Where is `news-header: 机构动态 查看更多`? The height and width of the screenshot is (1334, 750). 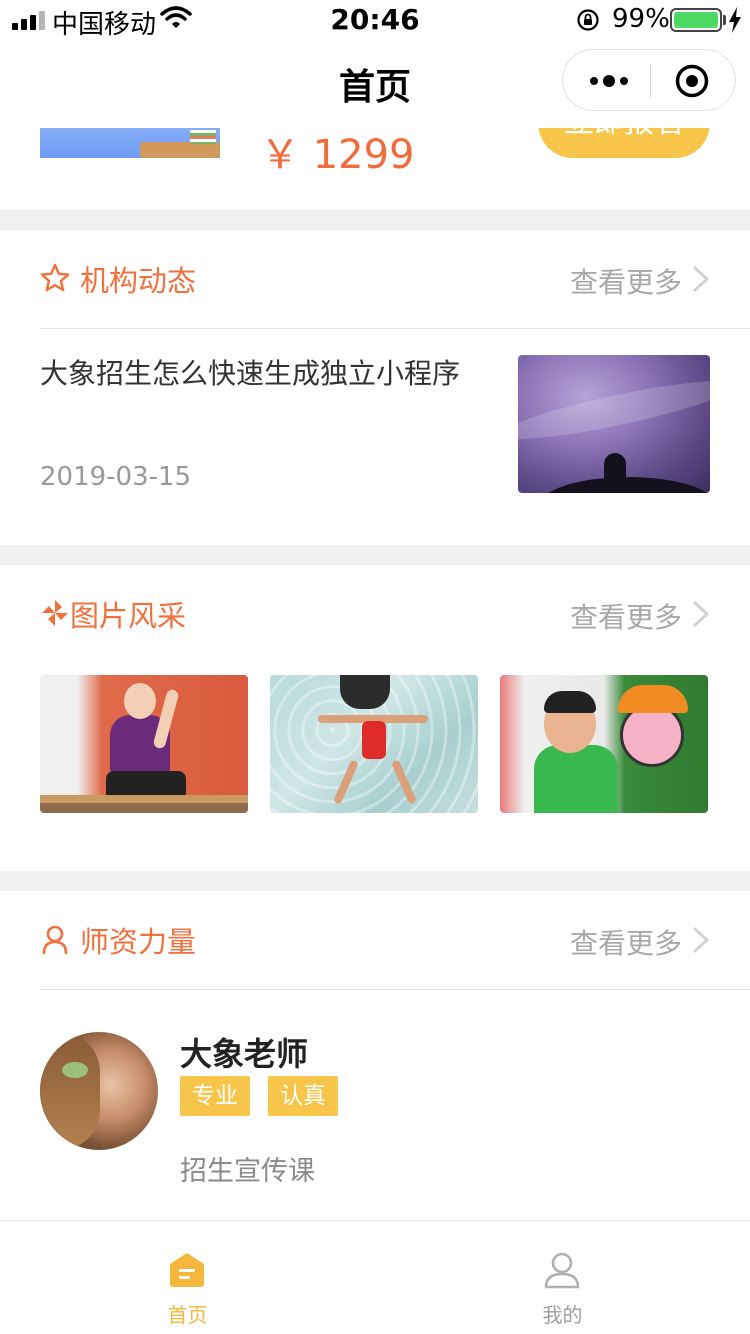
news-header: 机构动态 查看更多 is located at coordinates (375, 279).